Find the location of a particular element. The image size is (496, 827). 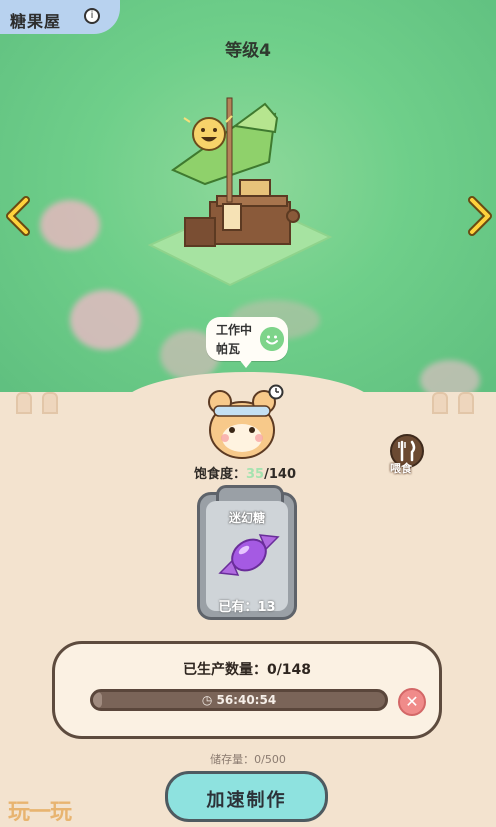

watermark-logo: 玩一玩 is located at coordinates (40, 812).